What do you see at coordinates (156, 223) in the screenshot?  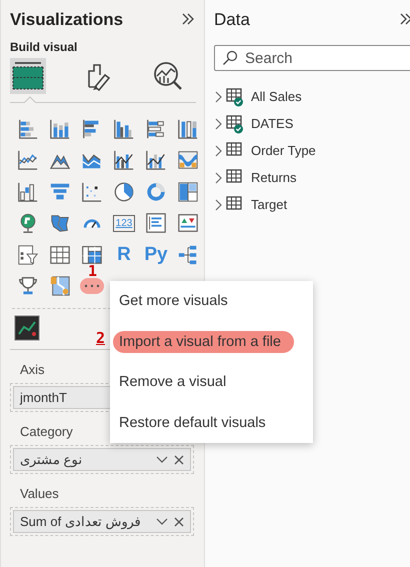 I see `multi-row-card-icon` at bounding box center [156, 223].